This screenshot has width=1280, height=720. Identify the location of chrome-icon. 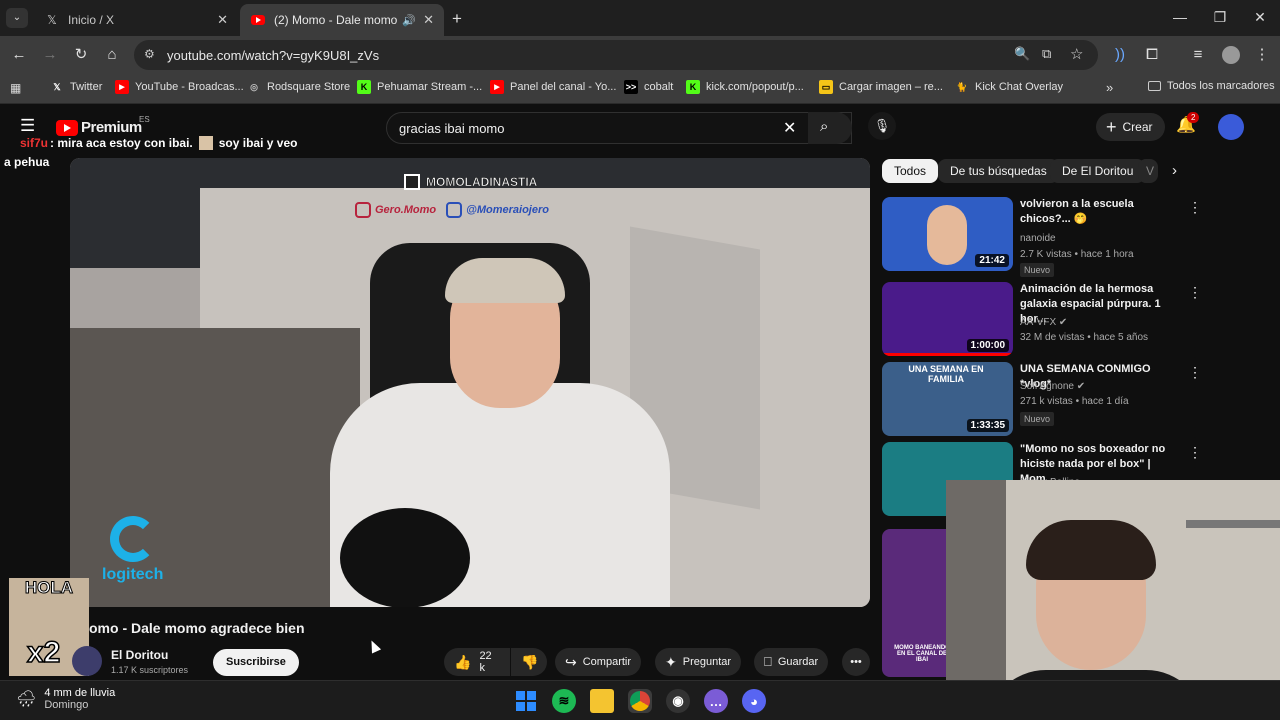
(640, 701).